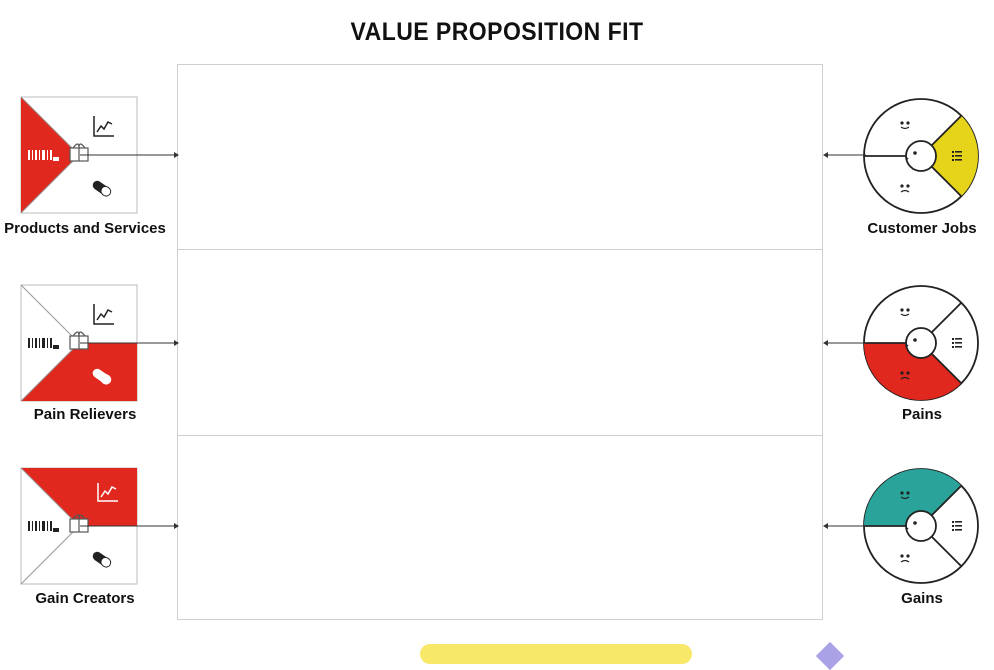  Describe the element at coordinates (85, 414) in the screenshot. I see `label-pain-relievers: Pain Relievers` at that location.